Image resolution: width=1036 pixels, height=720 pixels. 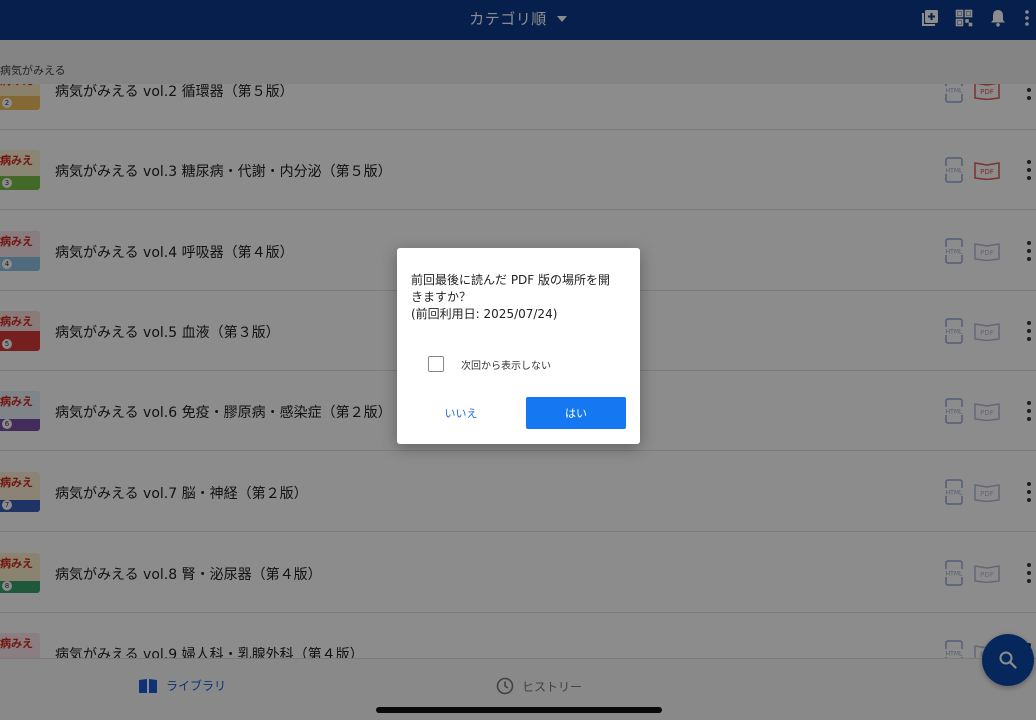 What do you see at coordinates (441, 297) in the screenshot?
I see `dialog-message-line-2: きますか？` at bounding box center [441, 297].